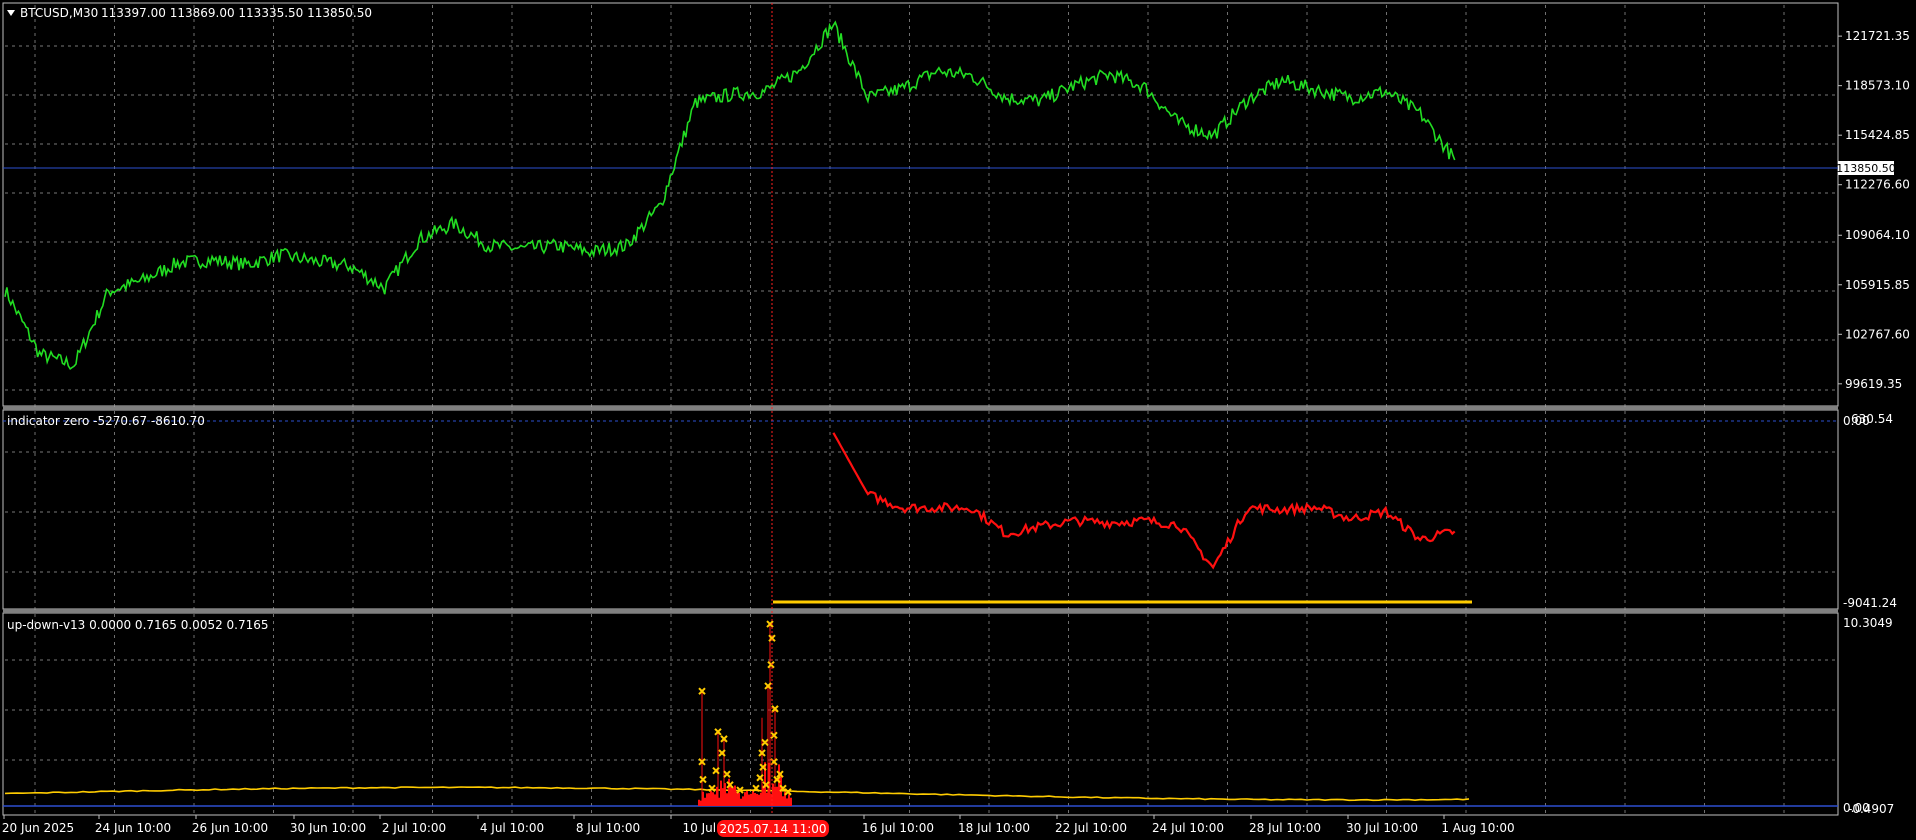  I want to click on price-axis-label: 118573.10, so click(1877, 86).